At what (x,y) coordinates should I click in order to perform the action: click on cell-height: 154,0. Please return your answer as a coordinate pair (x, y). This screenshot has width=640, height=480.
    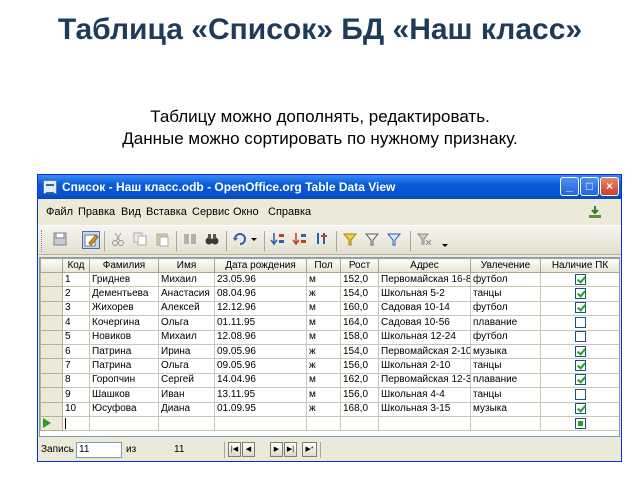
    Looking at the image, I should click on (359, 351).